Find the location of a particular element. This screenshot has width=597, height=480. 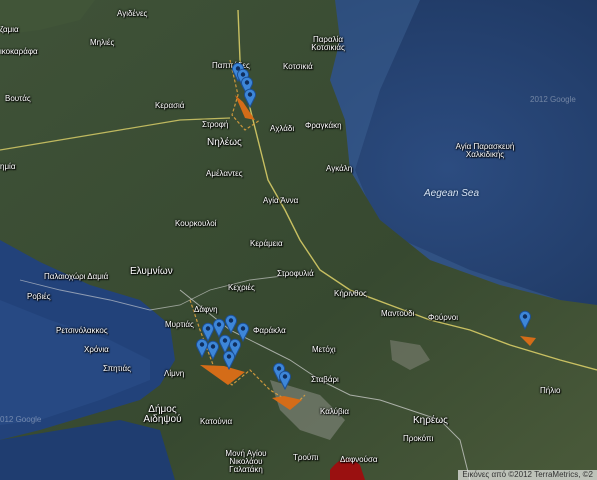

label-palaiochori-damia: Παλαιοχώρι Δαμιά is located at coordinates (76, 276).